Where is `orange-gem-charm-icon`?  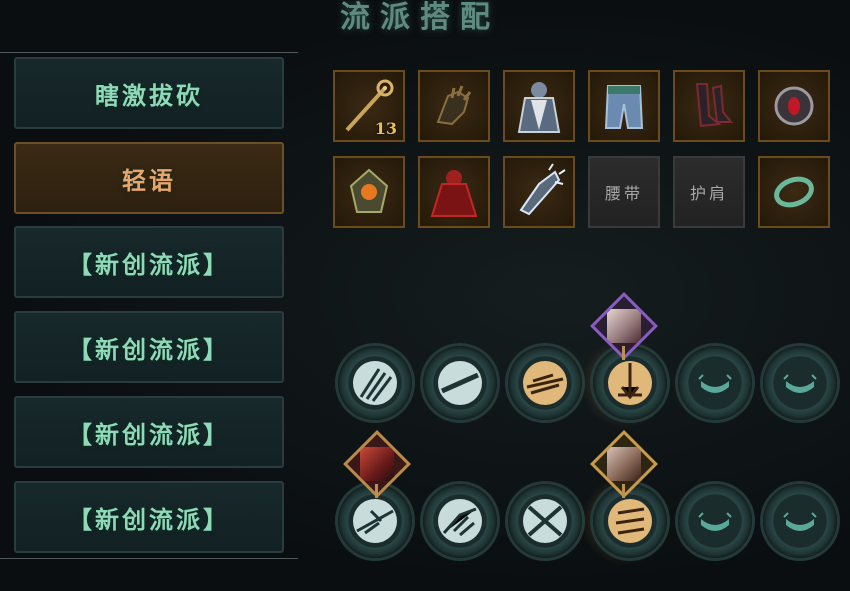
orange-gem-charm-icon is located at coordinates (369, 190).